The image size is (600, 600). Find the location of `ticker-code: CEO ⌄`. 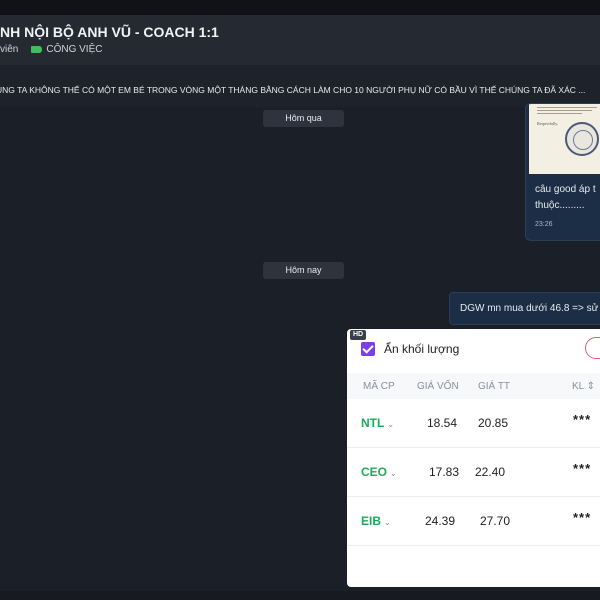

ticker-code: CEO ⌄ is located at coordinates (379, 472).